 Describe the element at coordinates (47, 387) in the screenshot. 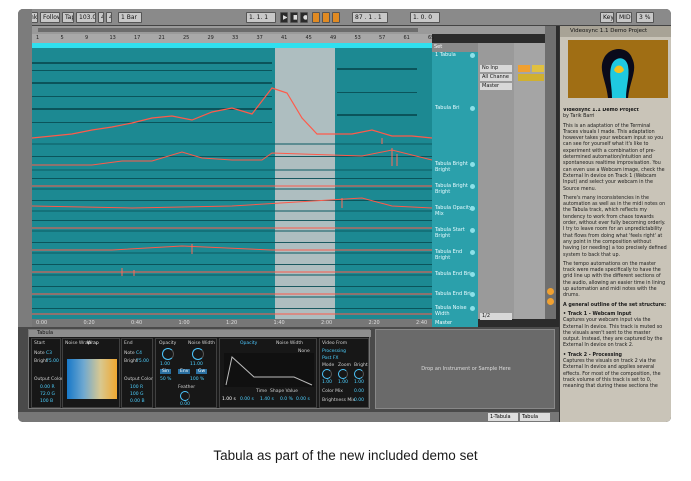

I see `start-red-value: 0.00 R` at that location.